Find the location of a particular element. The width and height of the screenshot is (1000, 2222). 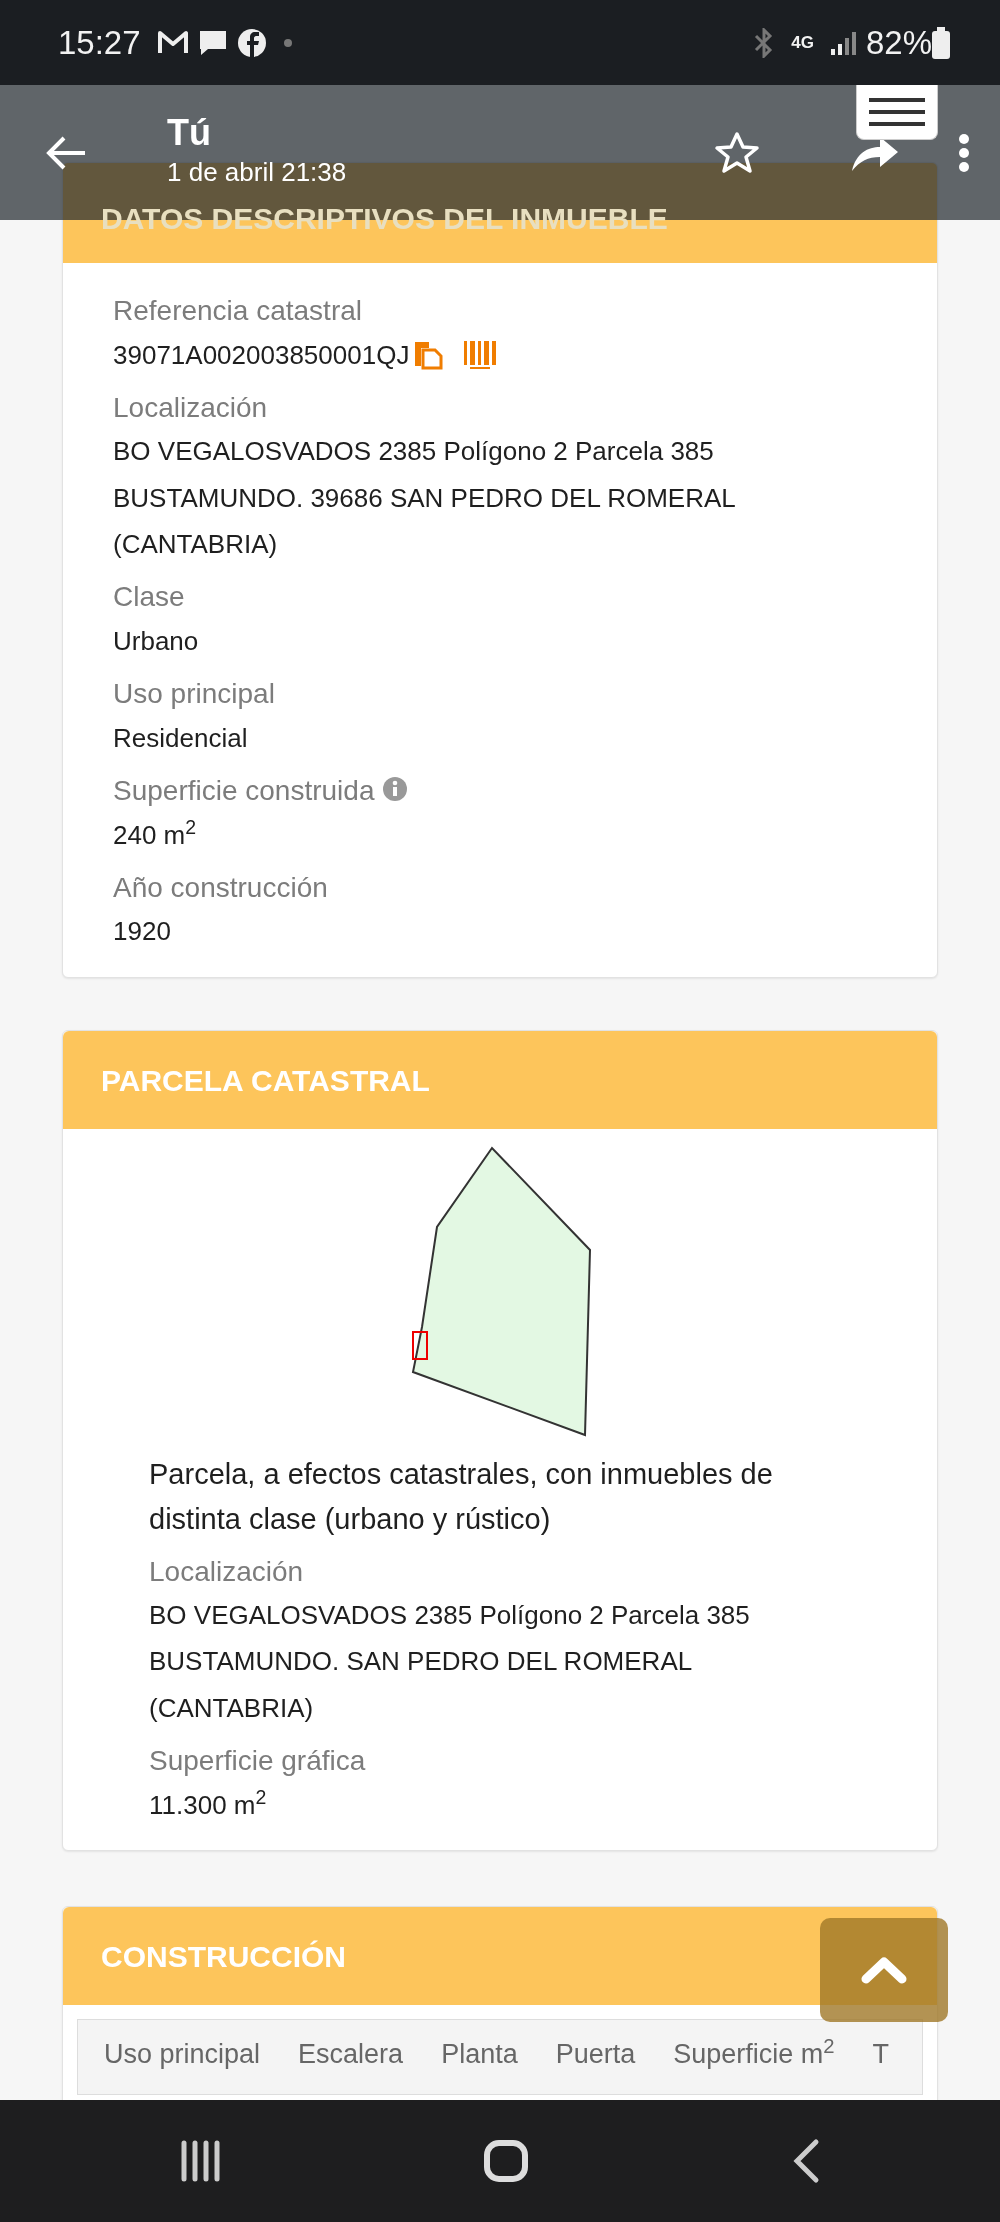

battery-percentage: 82% is located at coordinates (898, 42).